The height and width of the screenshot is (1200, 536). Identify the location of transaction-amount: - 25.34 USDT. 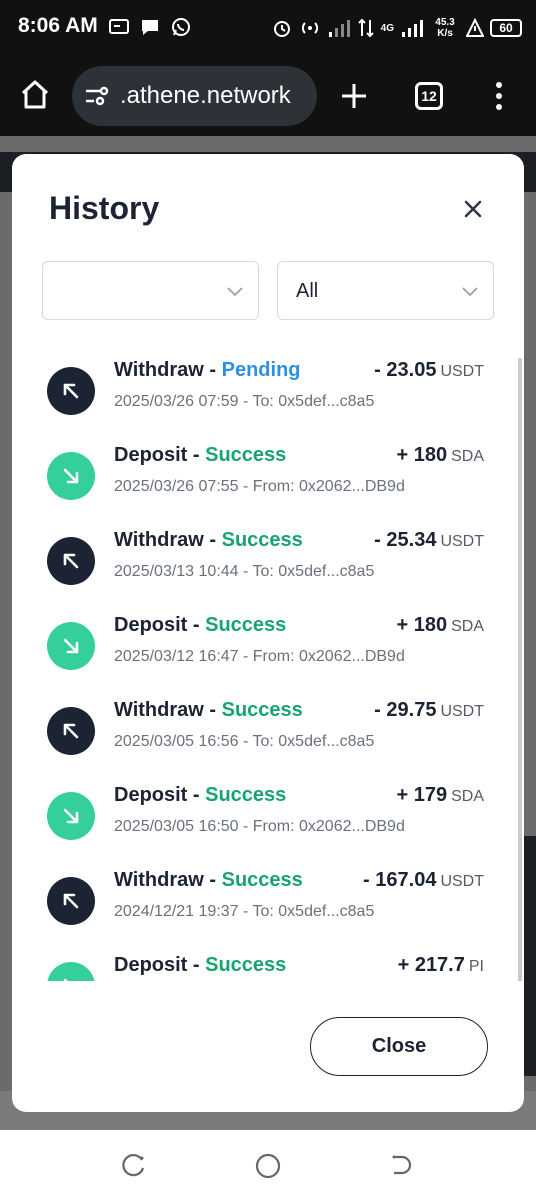
(429, 540).